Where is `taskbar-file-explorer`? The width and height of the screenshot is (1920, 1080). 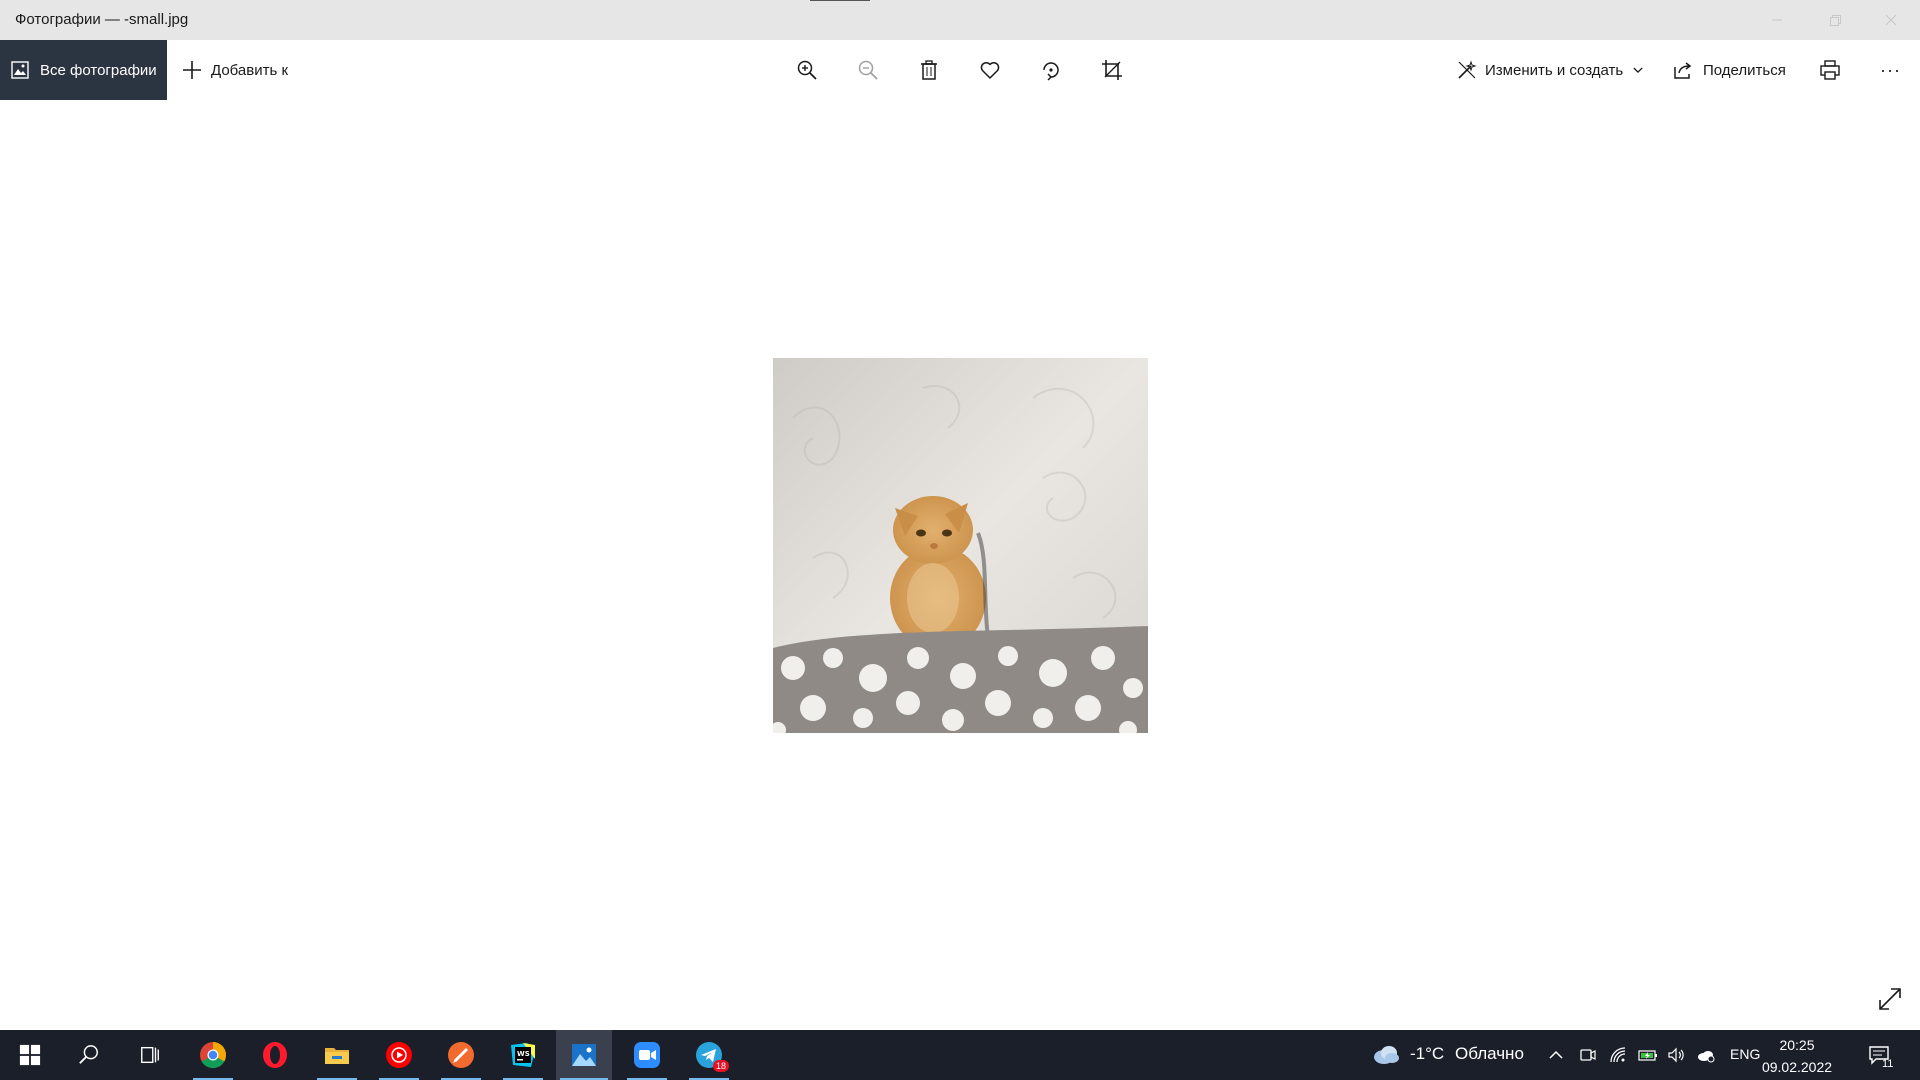 taskbar-file-explorer is located at coordinates (337, 1055).